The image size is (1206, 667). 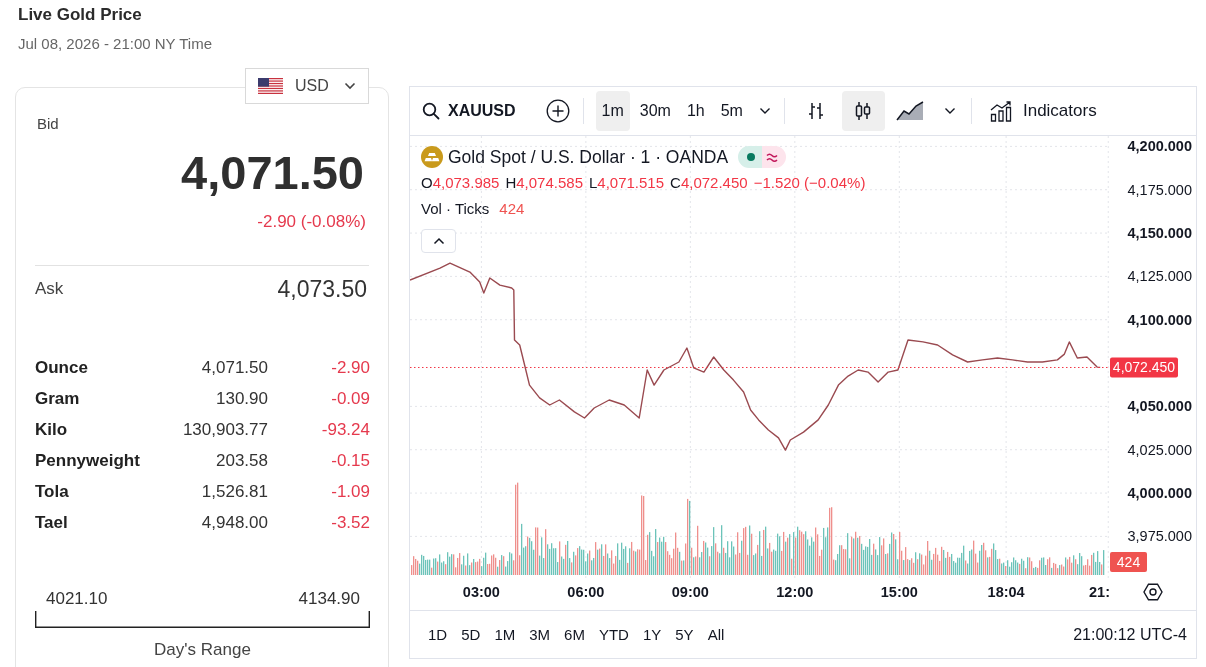 What do you see at coordinates (716, 634) in the screenshot?
I see `range-button: All` at bounding box center [716, 634].